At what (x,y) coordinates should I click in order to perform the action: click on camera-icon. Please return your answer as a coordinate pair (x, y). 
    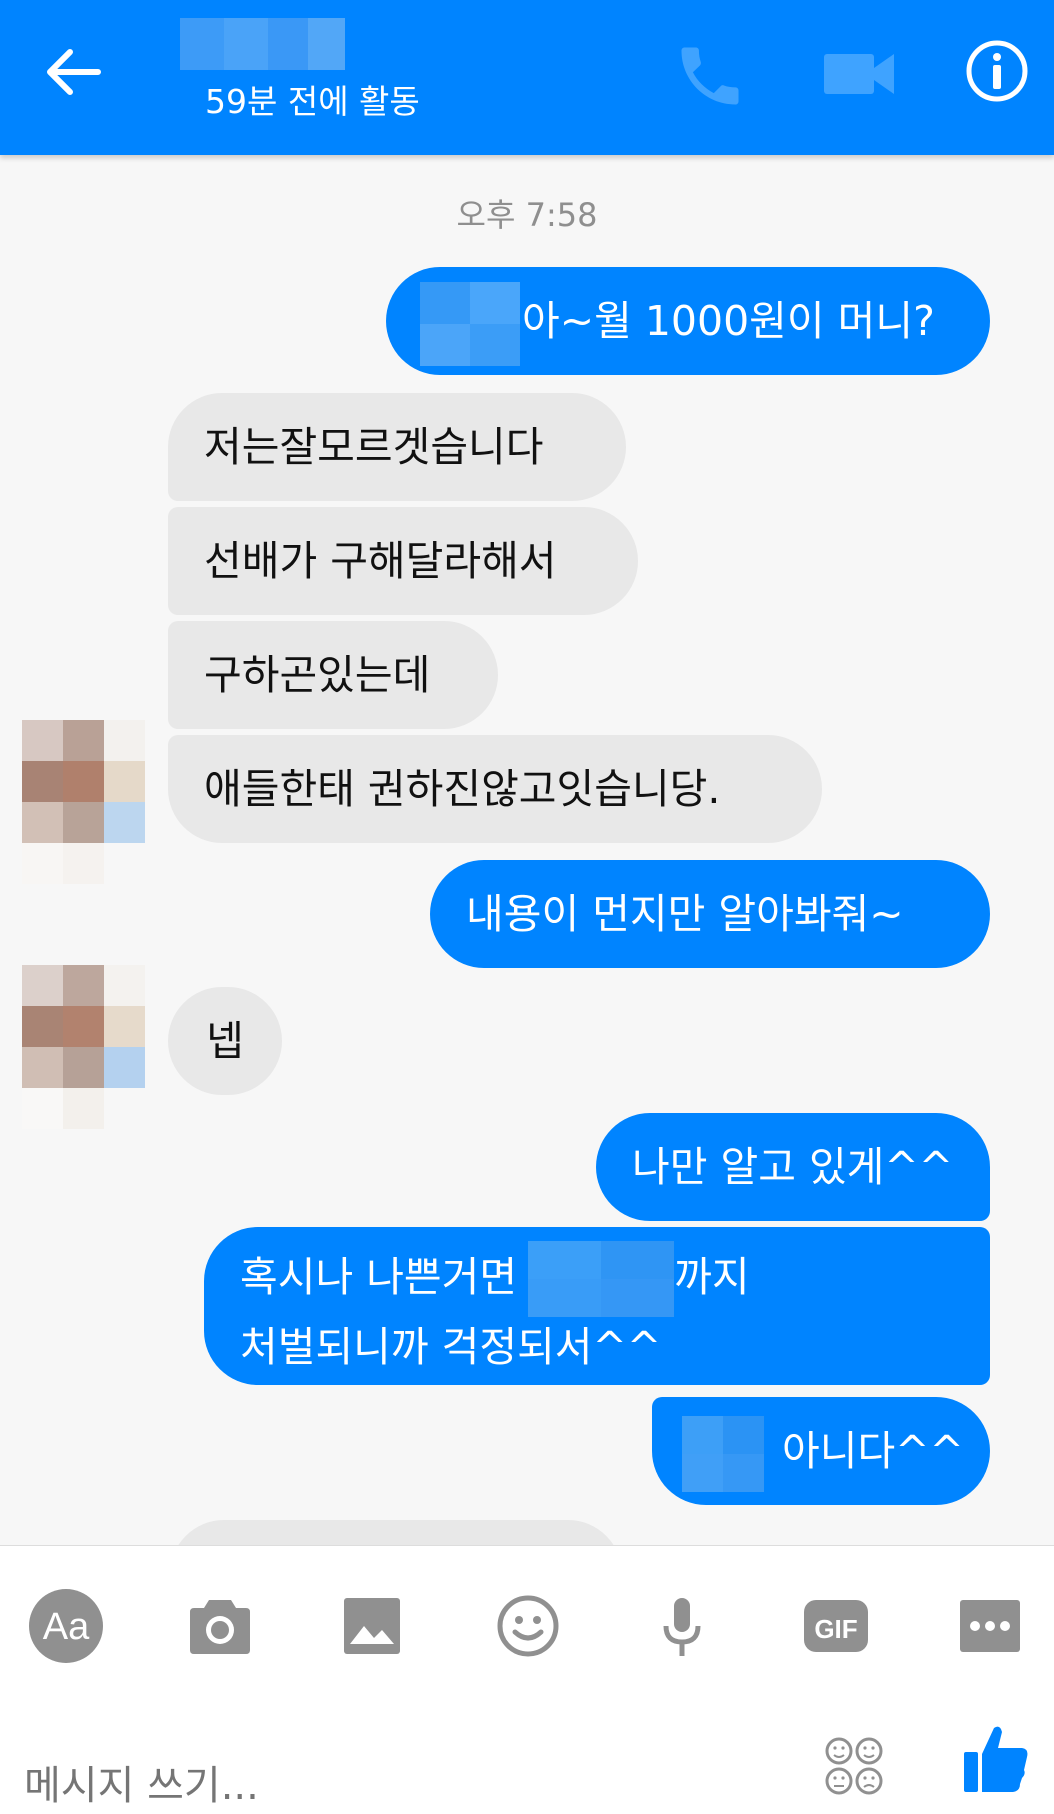
    Looking at the image, I should click on (220, 1627).